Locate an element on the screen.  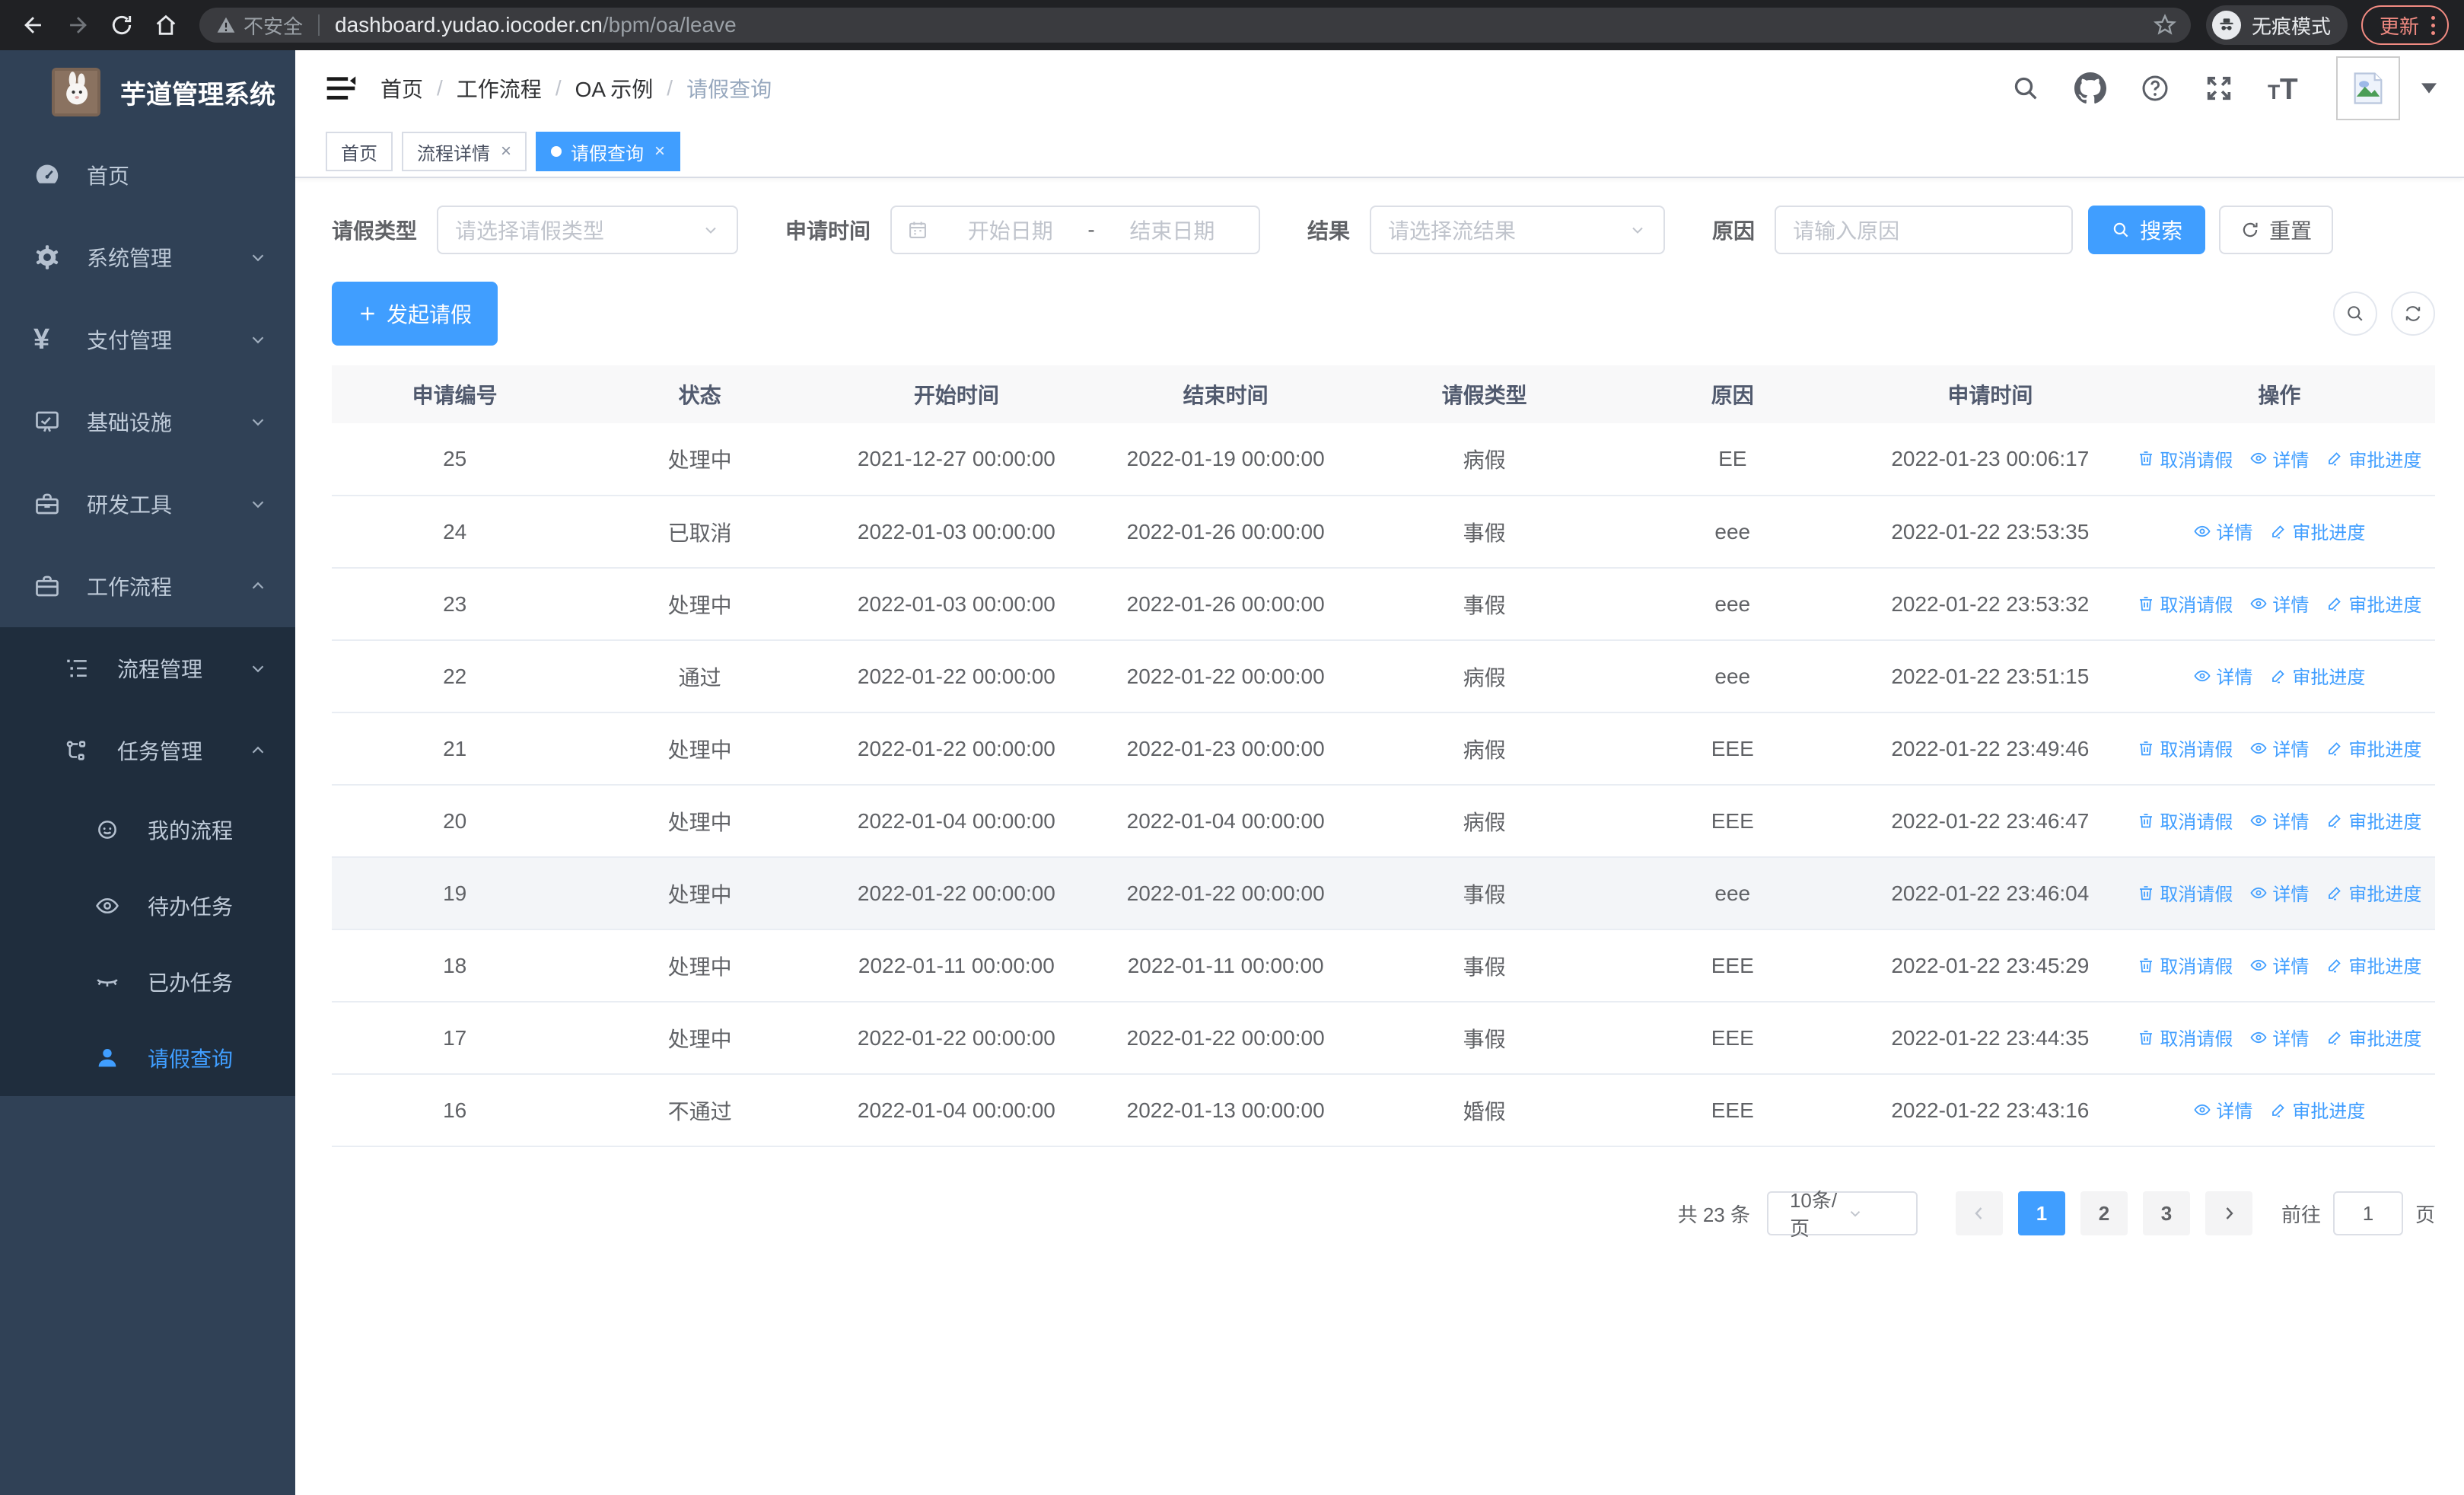
sidebar-item-process-mgmt: 流程管理 is located at coordinates (147, 668).